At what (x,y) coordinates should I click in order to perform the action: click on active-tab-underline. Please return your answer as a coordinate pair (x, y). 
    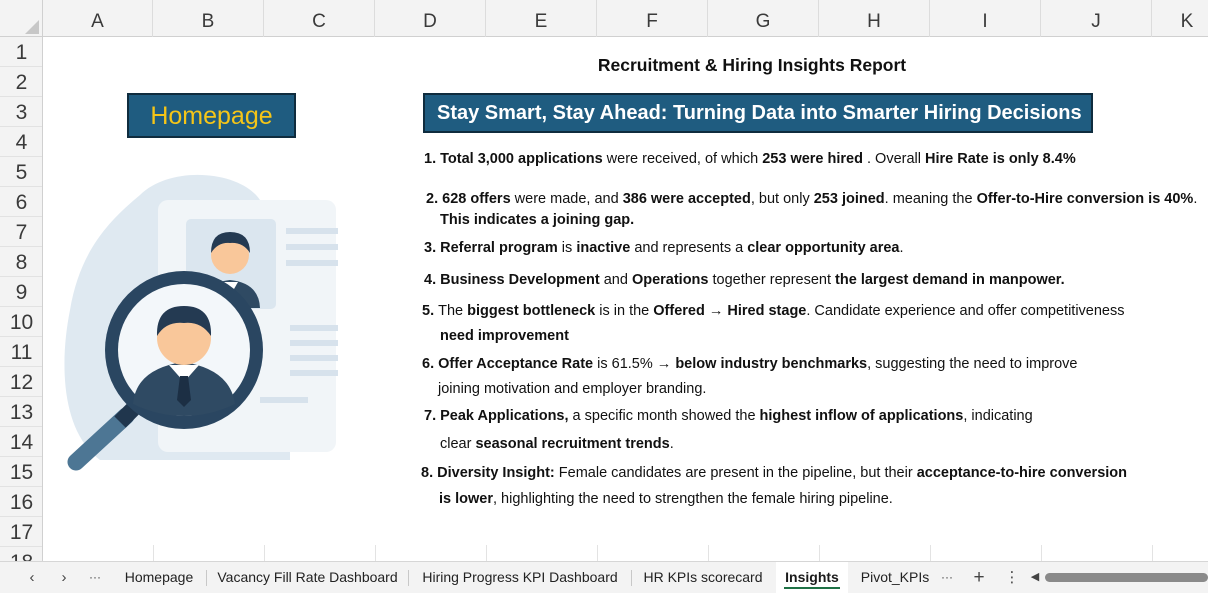
    Looking at the image, I should click on (812, 588).